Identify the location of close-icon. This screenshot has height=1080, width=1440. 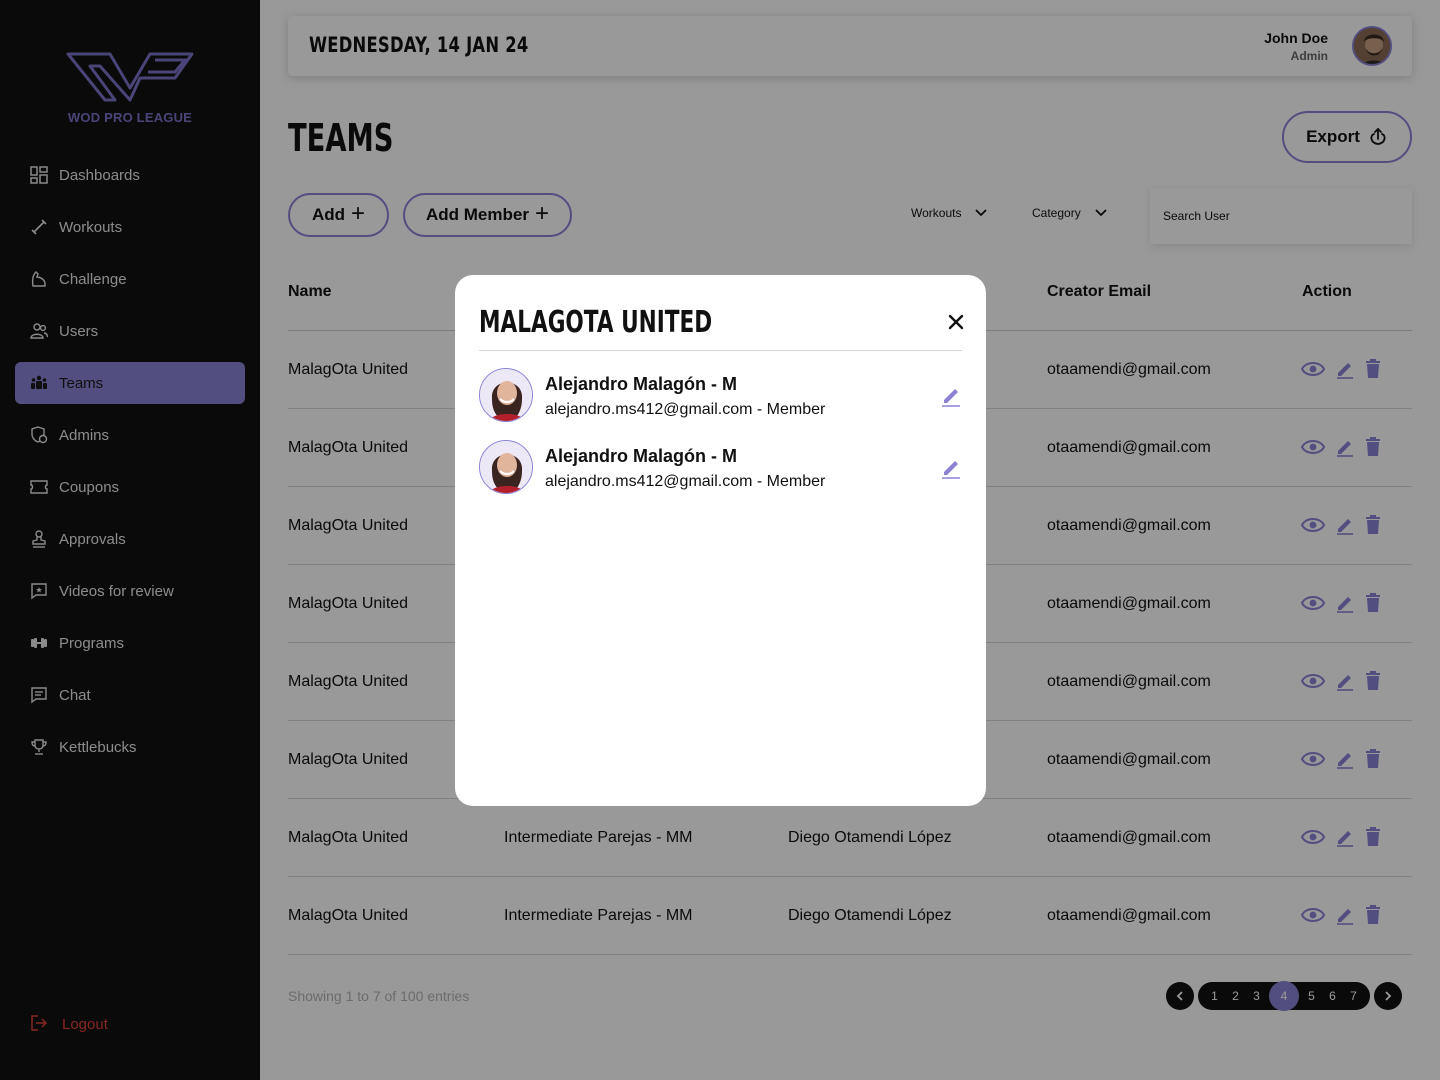
(956, 322).